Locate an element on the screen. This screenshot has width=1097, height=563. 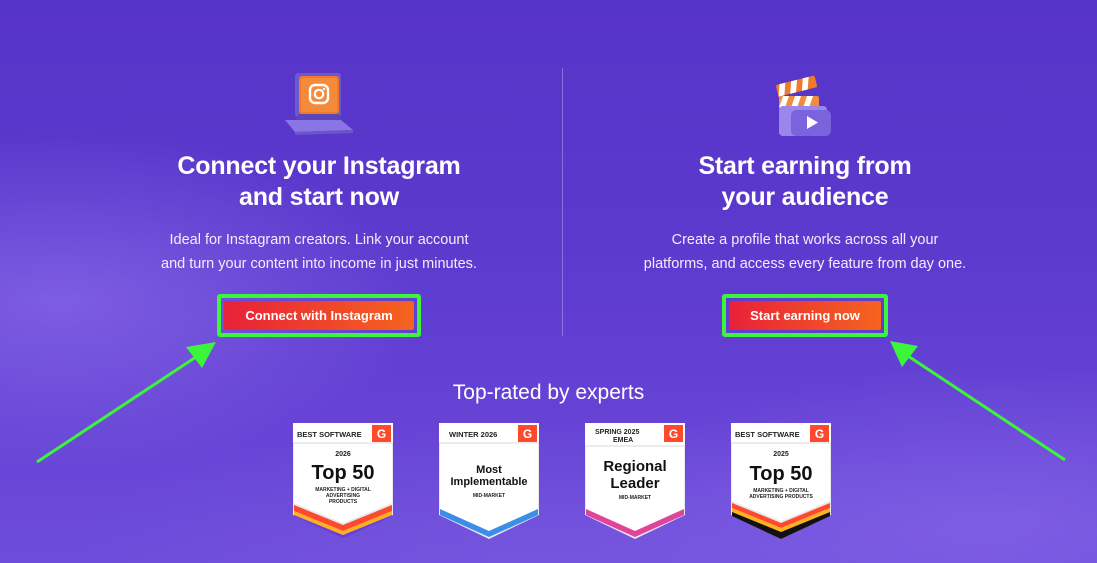
title-line-1: Start earning from is located at coordinates (805, 166).